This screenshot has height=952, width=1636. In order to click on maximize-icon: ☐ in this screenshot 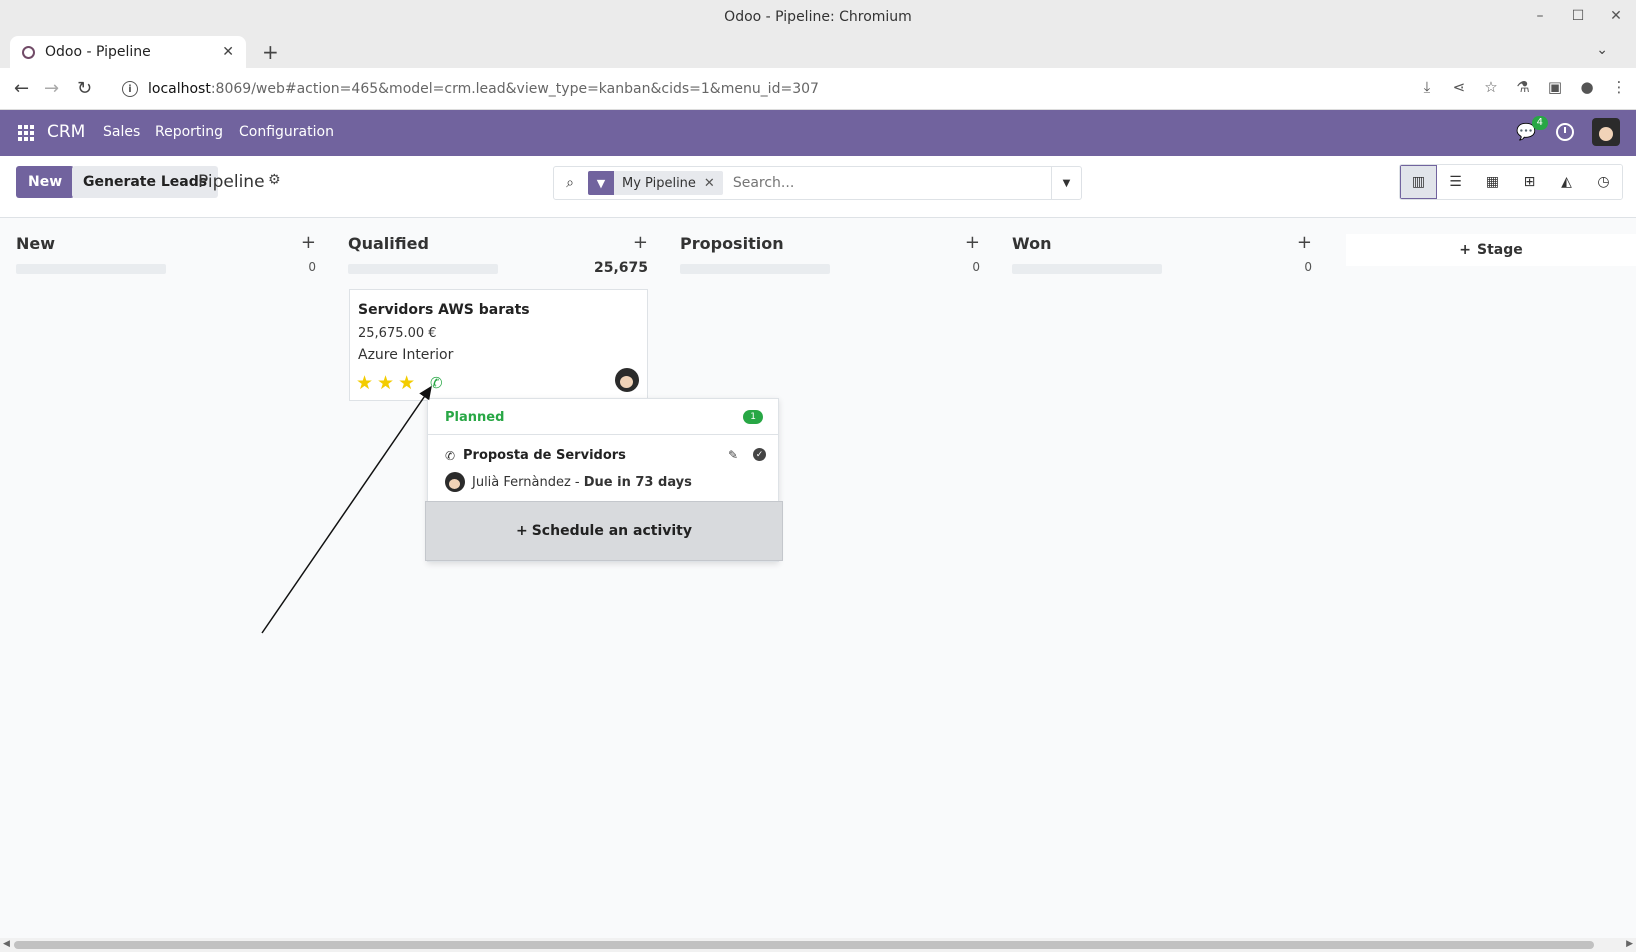, I will do `click(1578, 16)`.